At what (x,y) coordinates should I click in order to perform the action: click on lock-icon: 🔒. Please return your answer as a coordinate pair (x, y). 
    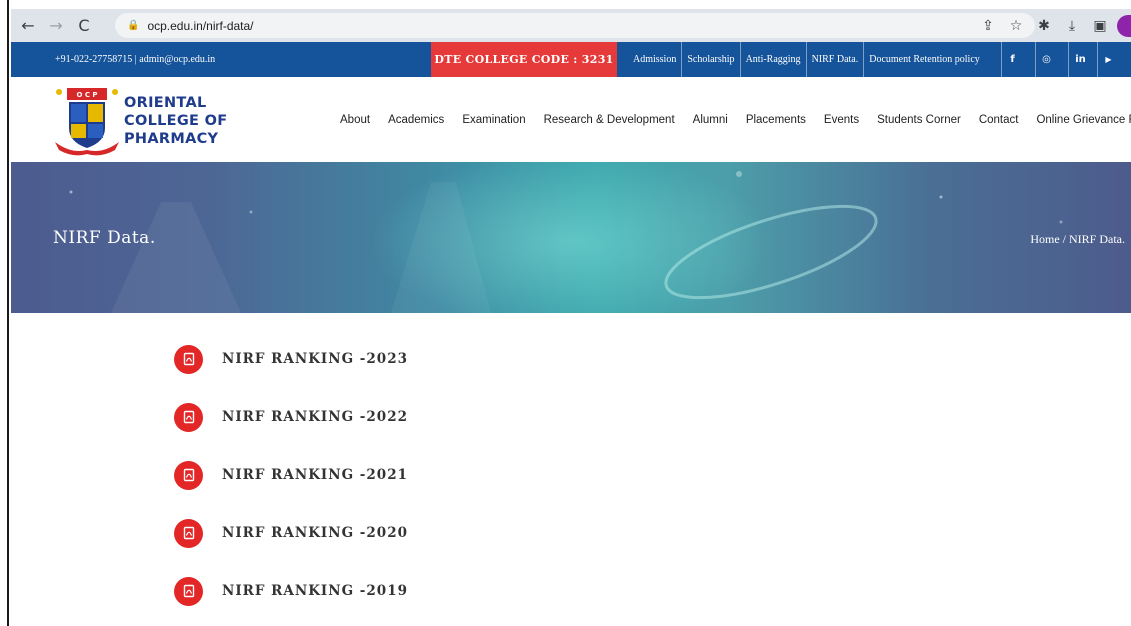
    Looking at the image, I should click on (133, 25).